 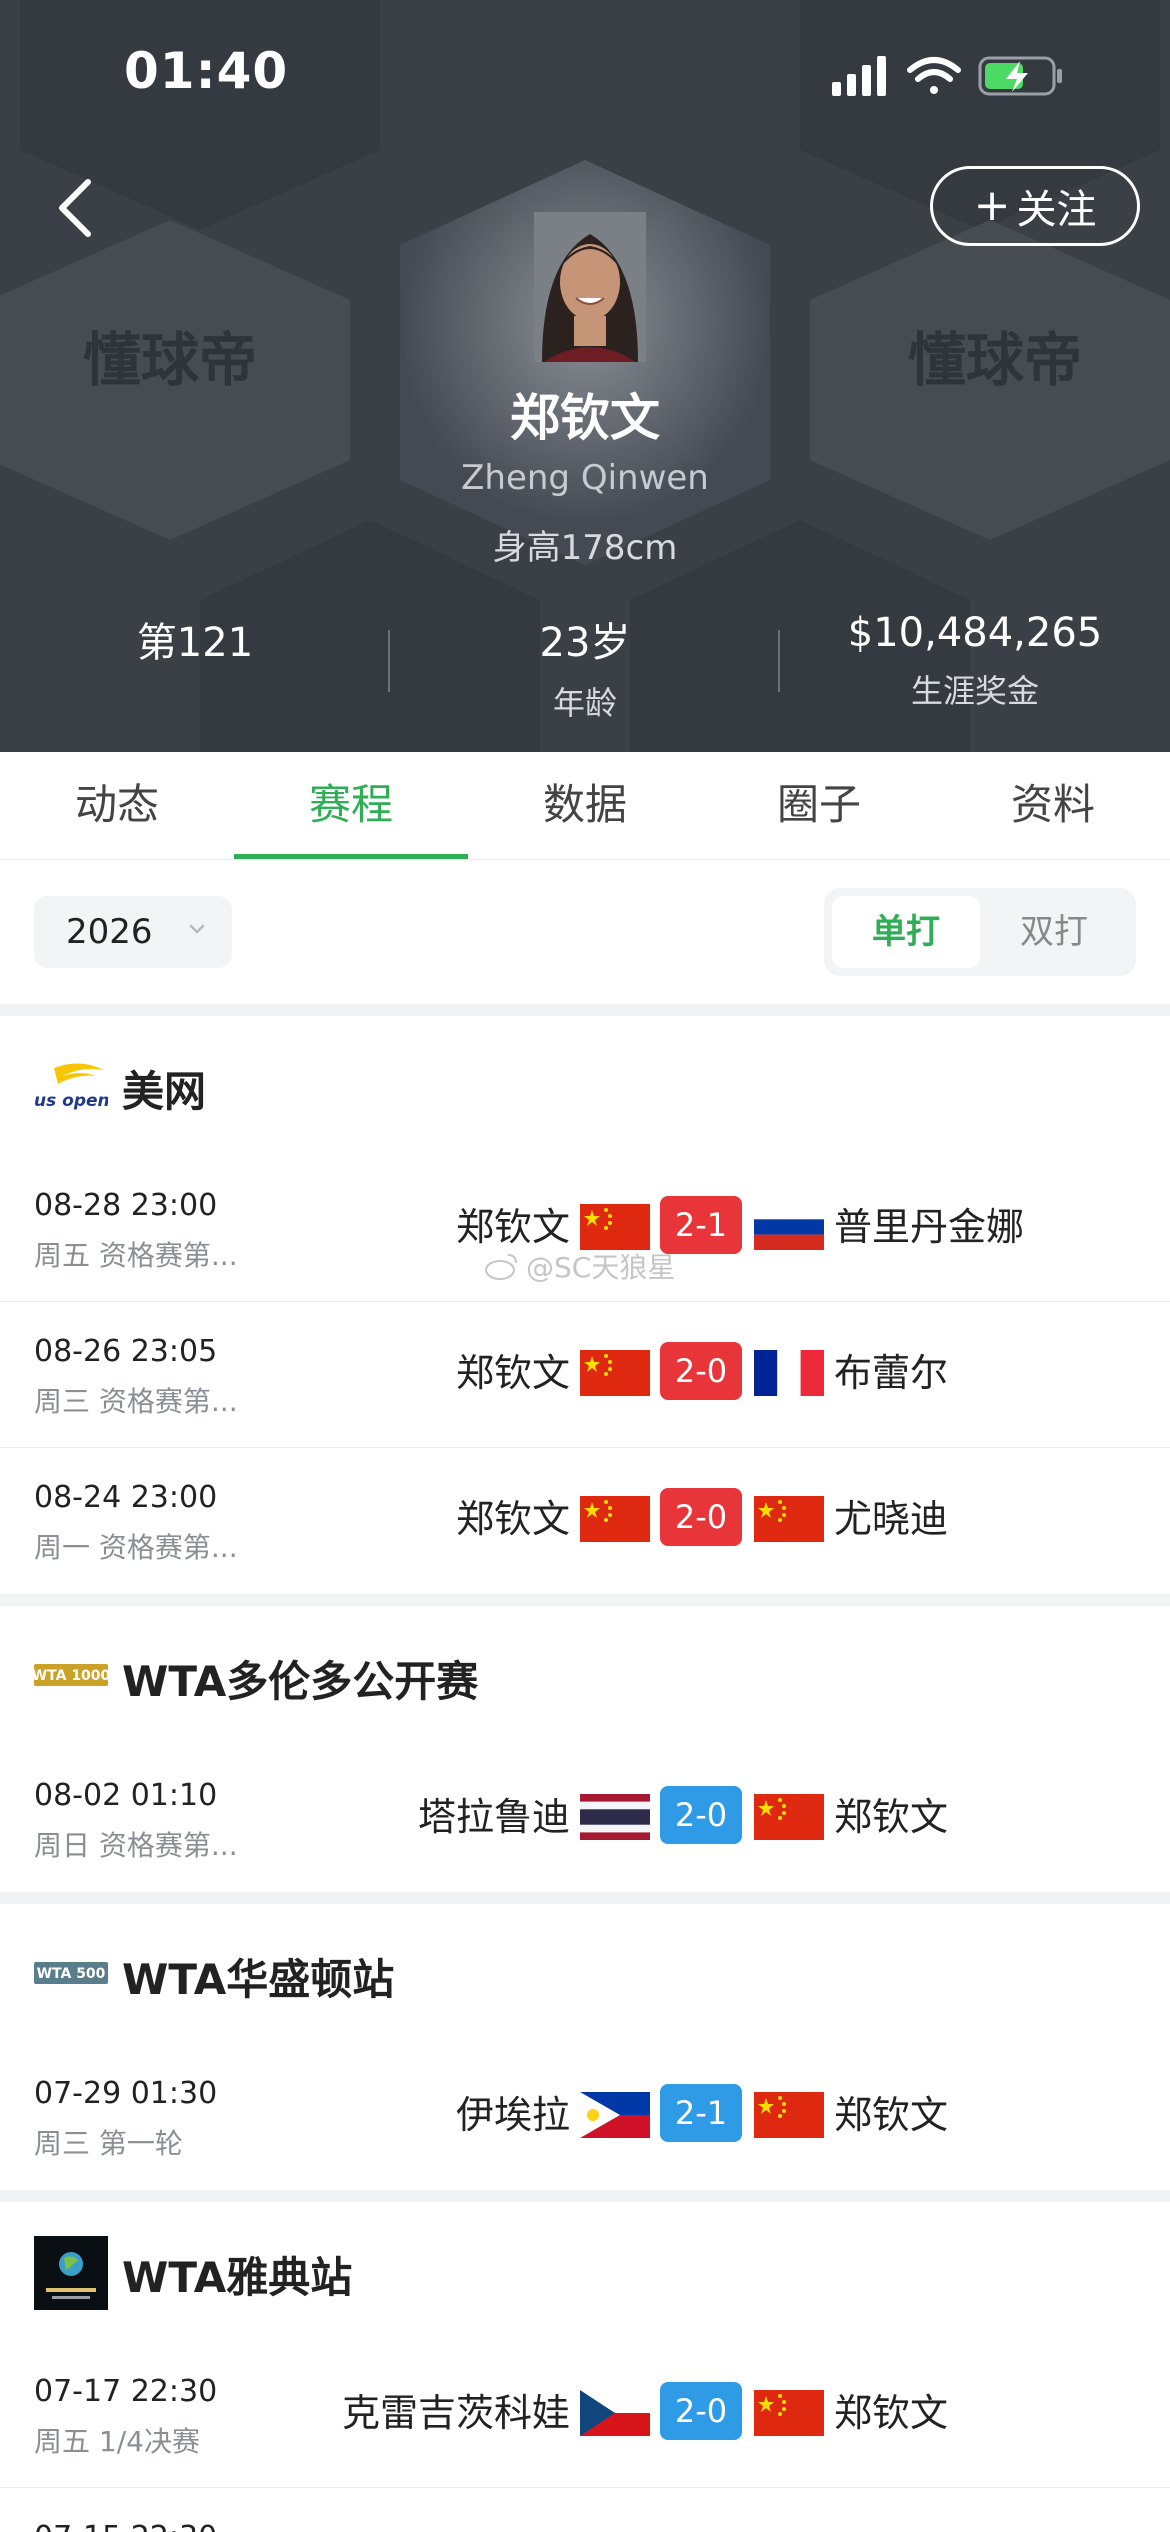 What do you see at coordinates (615, 2413) in the screenshot?
I see `czech-flag-icon` at bounding box center [615, 2413].